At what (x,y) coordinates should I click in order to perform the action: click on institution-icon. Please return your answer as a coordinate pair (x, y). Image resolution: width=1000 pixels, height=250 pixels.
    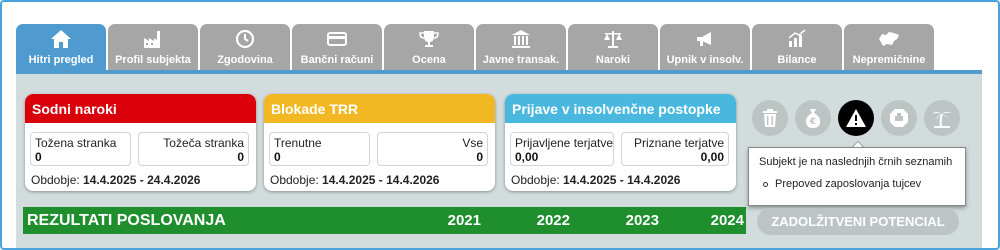
    Looking at the image, I should click on (521, 39).